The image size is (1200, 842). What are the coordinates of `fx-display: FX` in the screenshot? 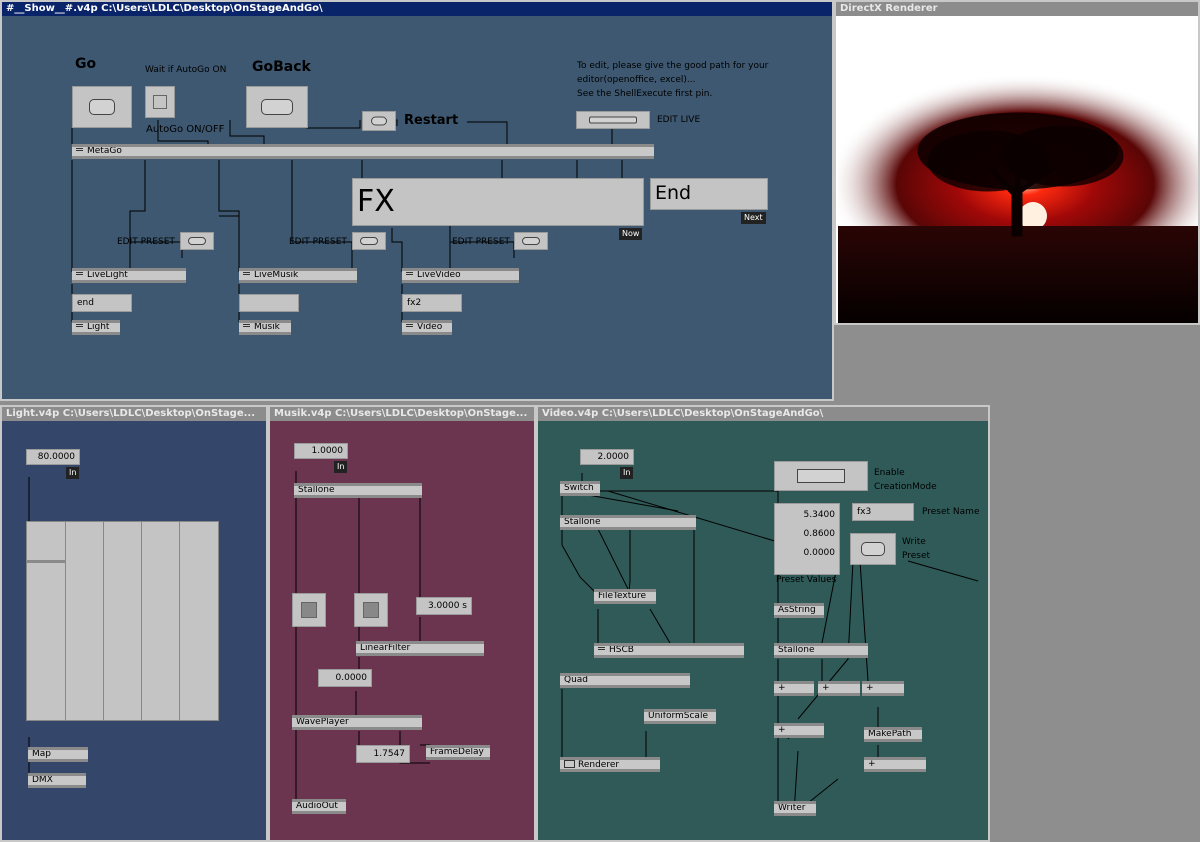 It's located at (498, 202).